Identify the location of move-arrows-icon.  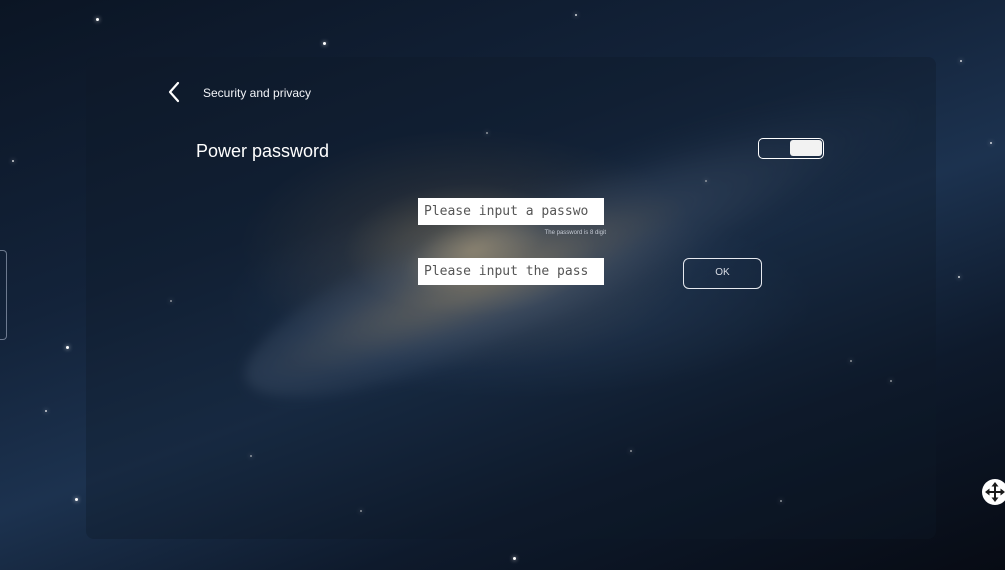
(995, 492).